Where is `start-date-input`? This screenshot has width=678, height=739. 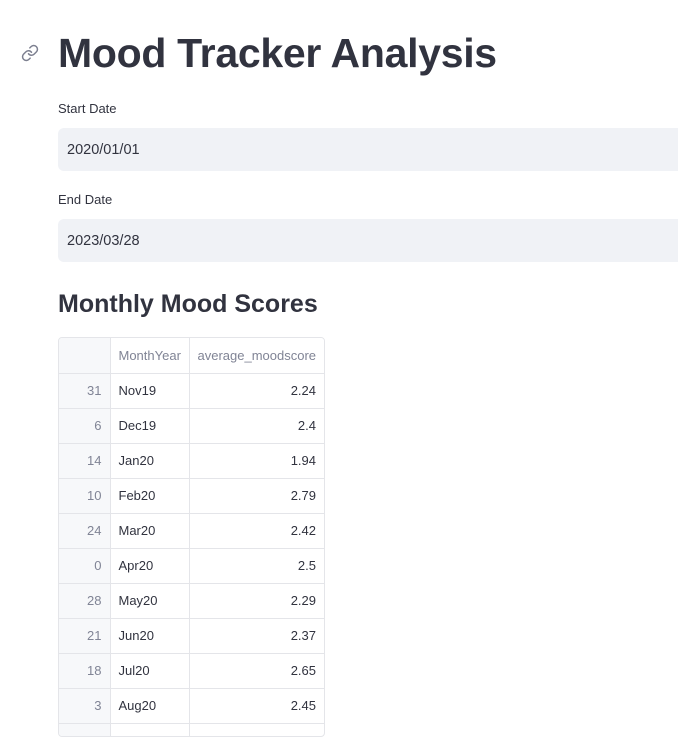 start-date-input is located at coordinates (368, 149).